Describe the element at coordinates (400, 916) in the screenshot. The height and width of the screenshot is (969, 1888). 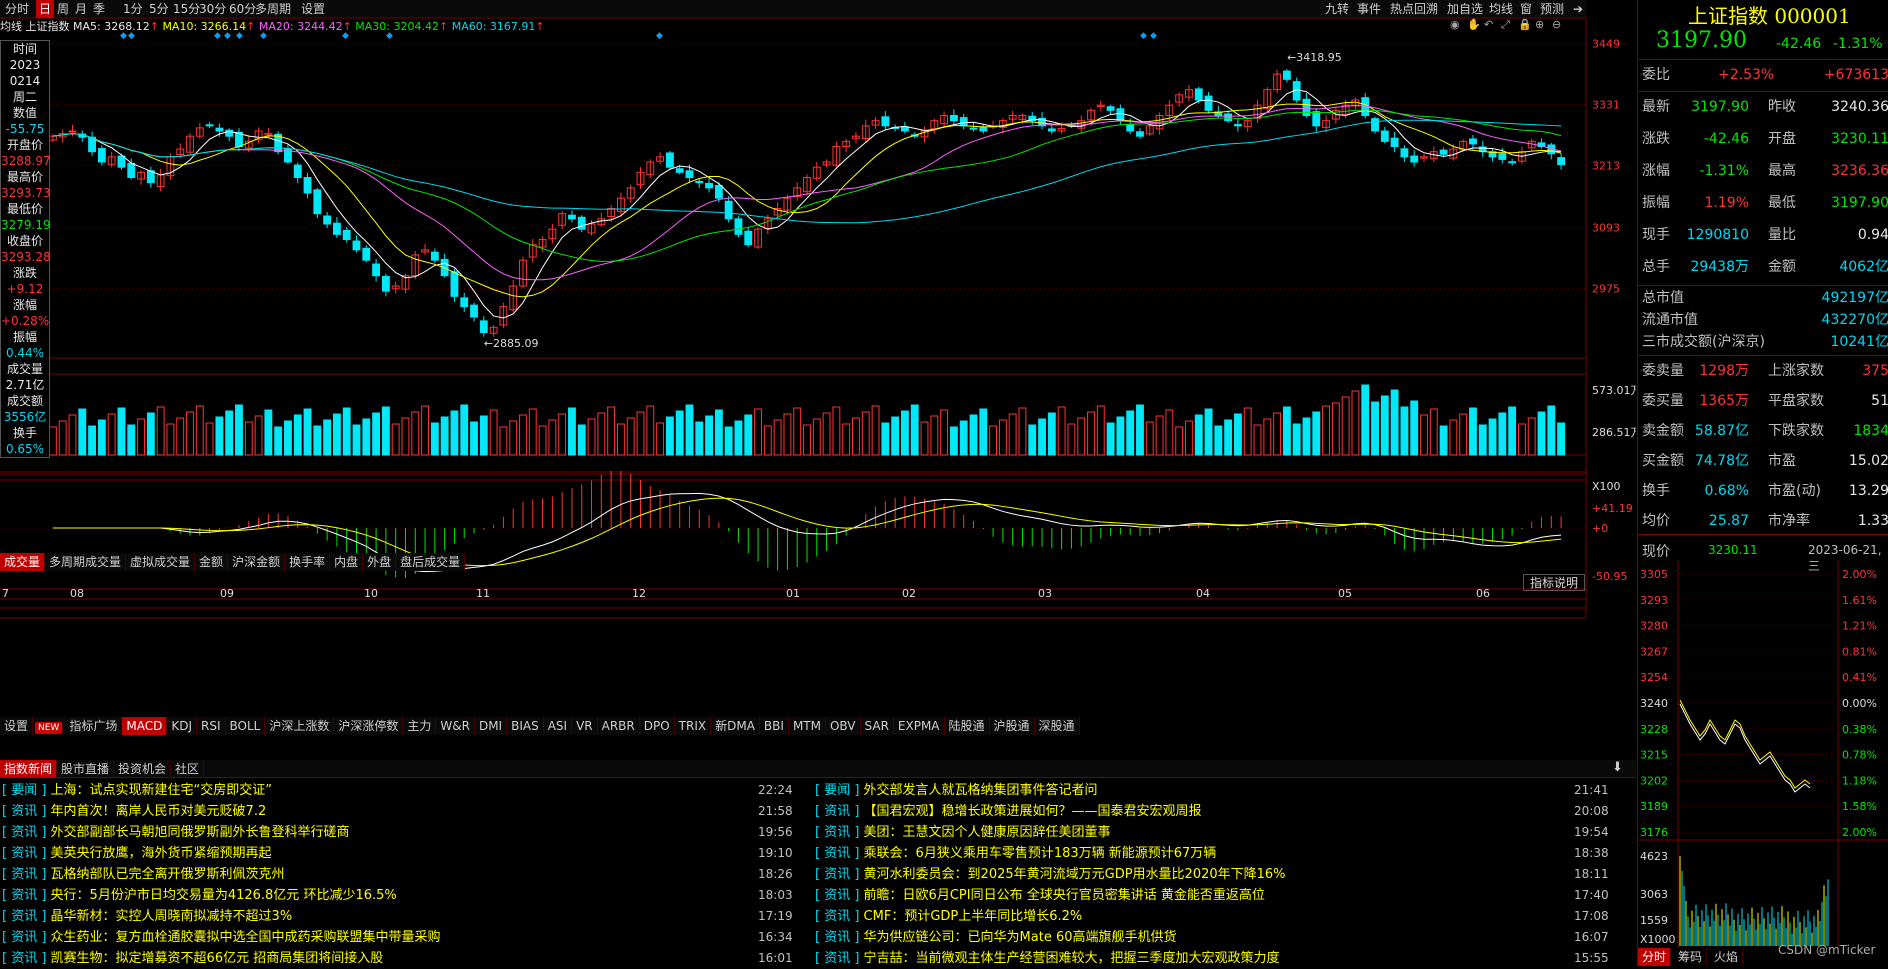
I see `news-item: [ 资讯 ] 晶华新材：实控人周晓南拟减持不超过3% 17:19` at that location.